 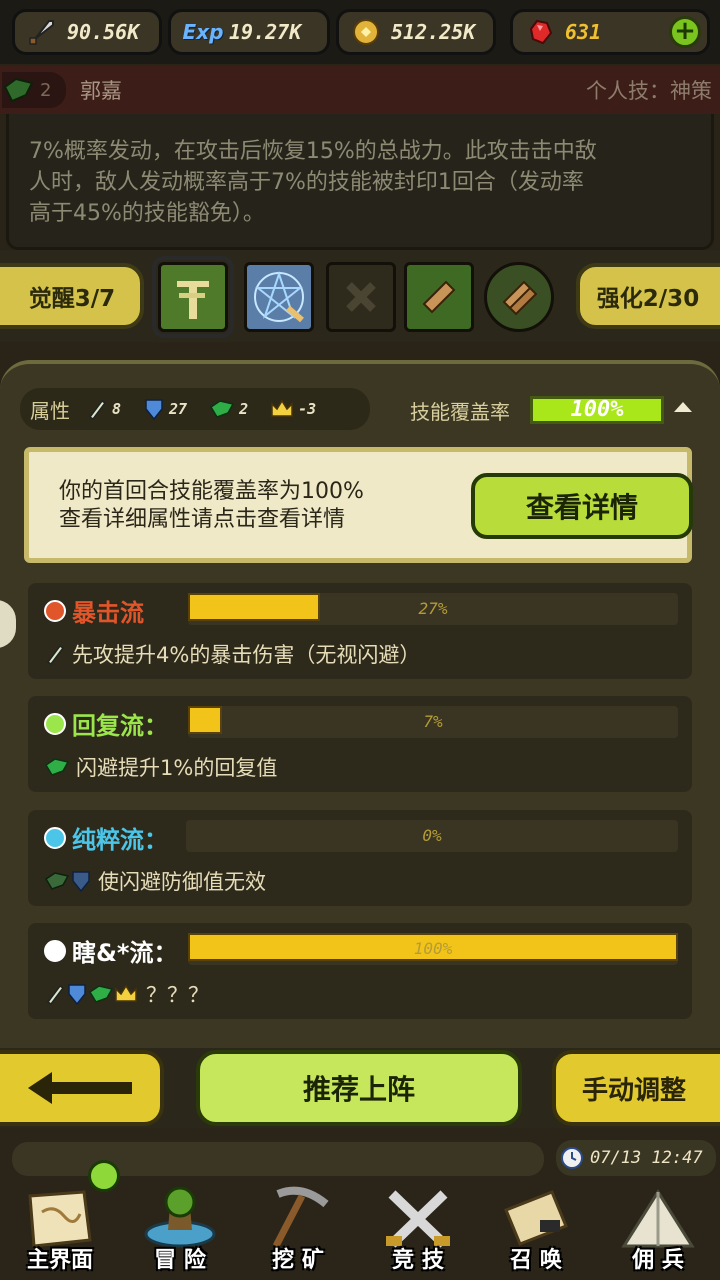 I want to click on resource-bar: 90.56K Exp 19.27K 512.25K 631 +, so click(x=360, y=32).